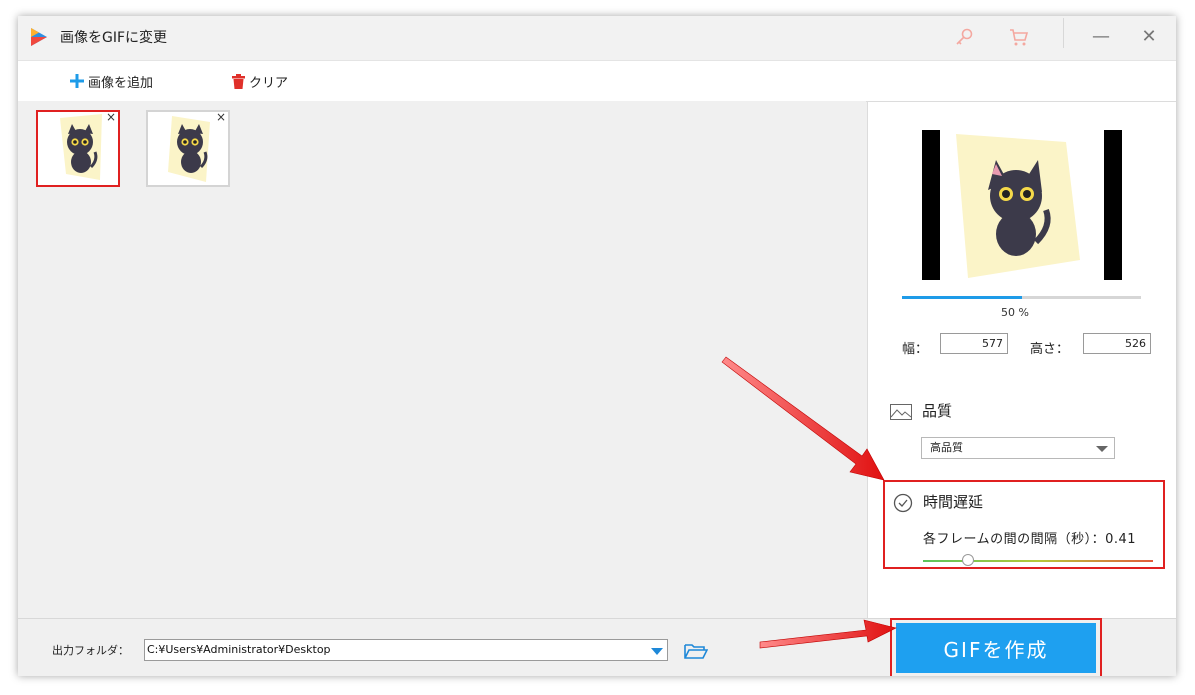 This screenshot has height=695, width=1195. I want to click on annotation-arrows, so click(809, 502).